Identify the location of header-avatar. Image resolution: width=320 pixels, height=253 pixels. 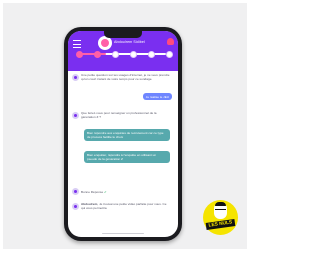
(105, 43).